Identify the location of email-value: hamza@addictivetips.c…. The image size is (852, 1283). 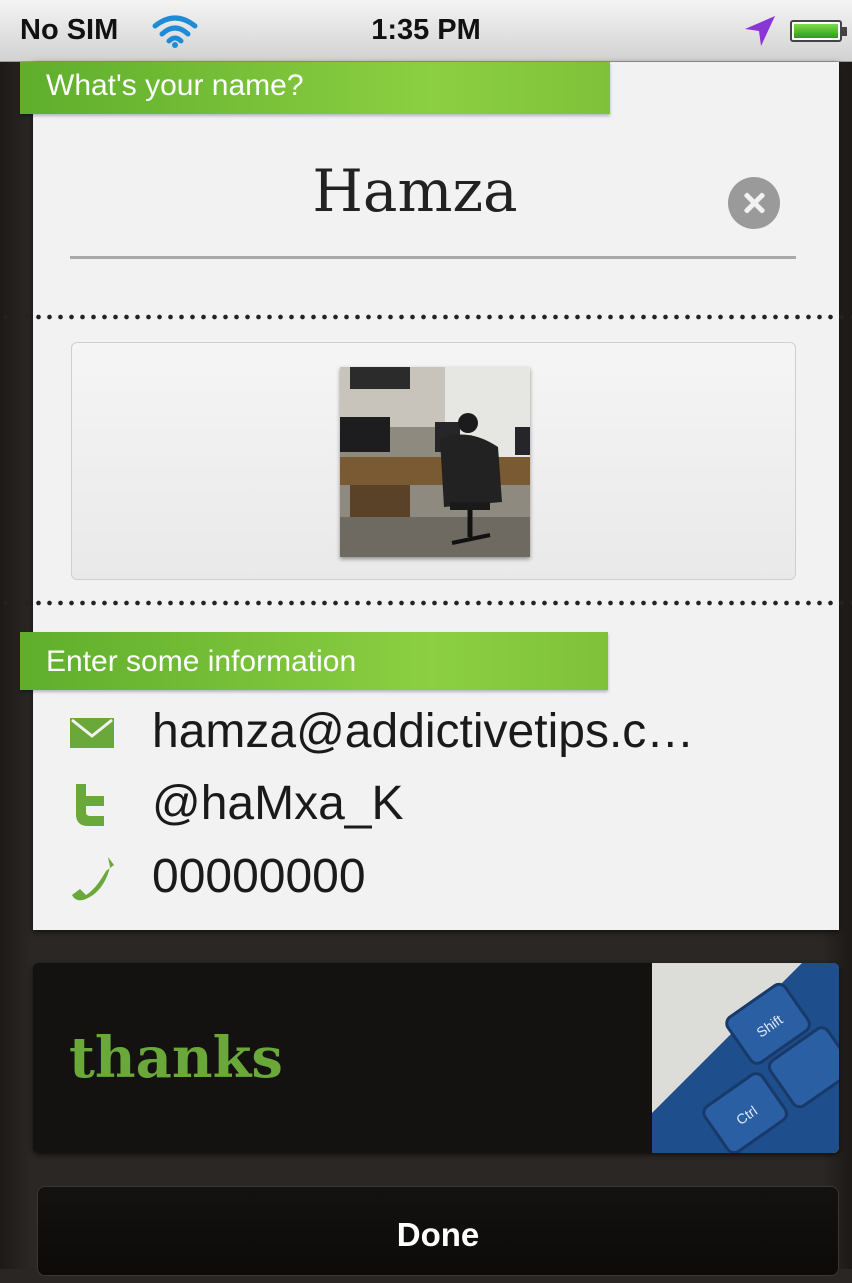
(423, 731).